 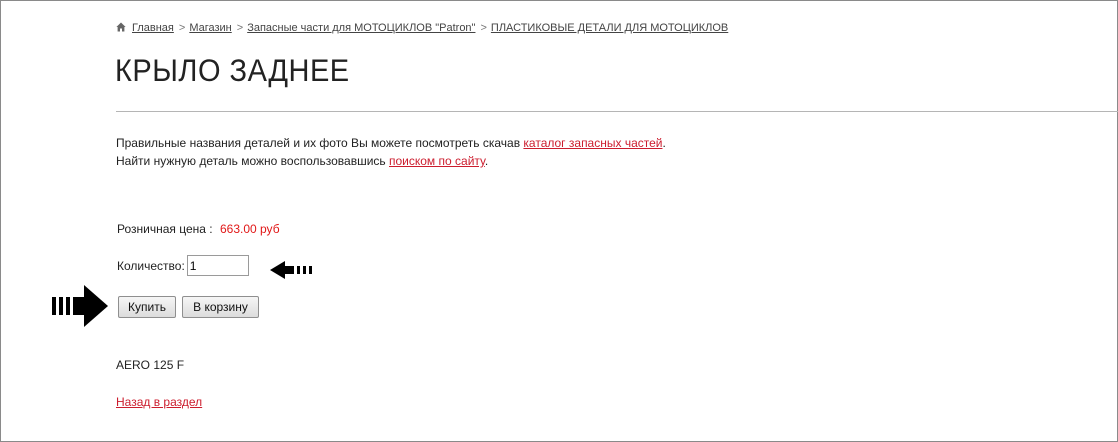 What do you see at coordinates (121, 27) in the screenshot?
I see `home-icon` at bounding box center [121, 27].